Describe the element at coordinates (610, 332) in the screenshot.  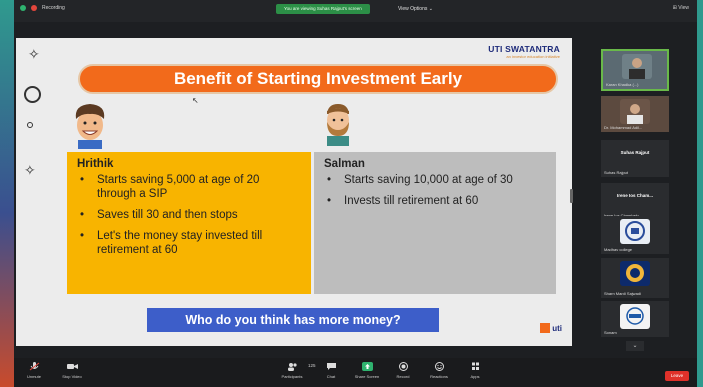
I see `participant-name: Sonam` at that location.